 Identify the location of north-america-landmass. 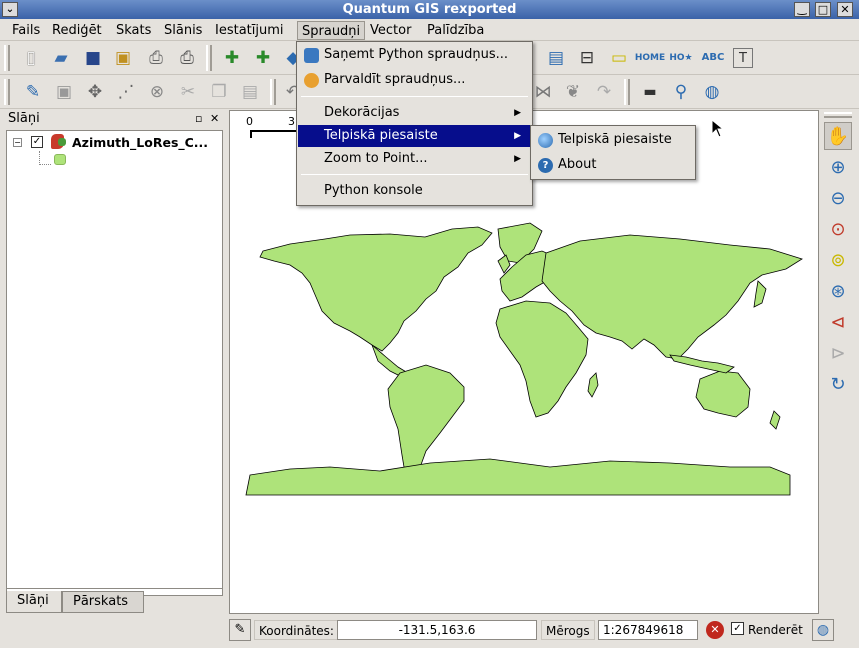
(376, 289).